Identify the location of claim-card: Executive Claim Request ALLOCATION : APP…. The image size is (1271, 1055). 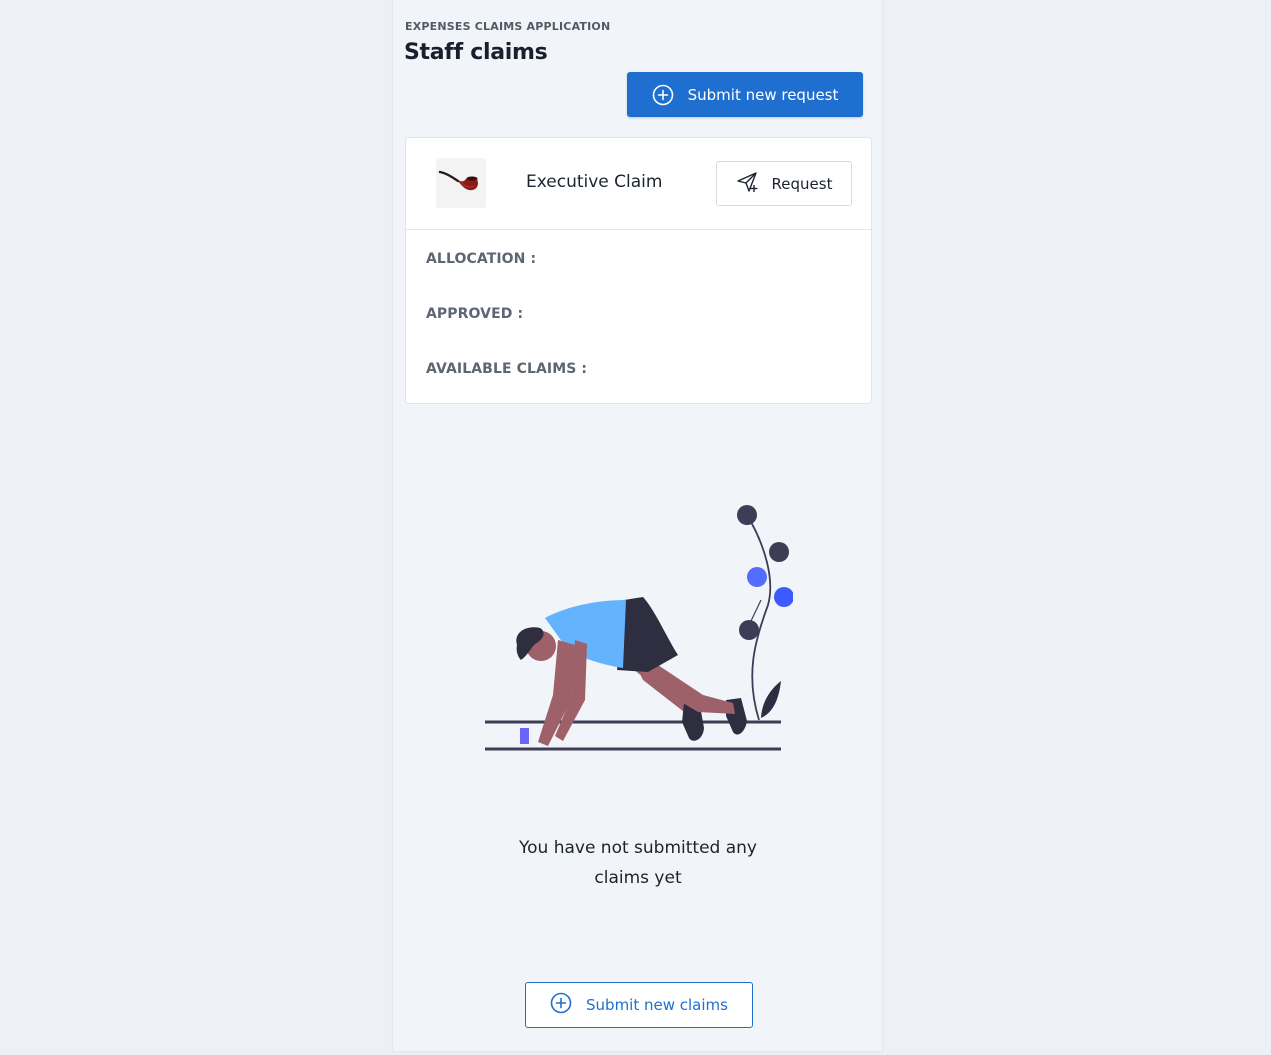
(638, 270).